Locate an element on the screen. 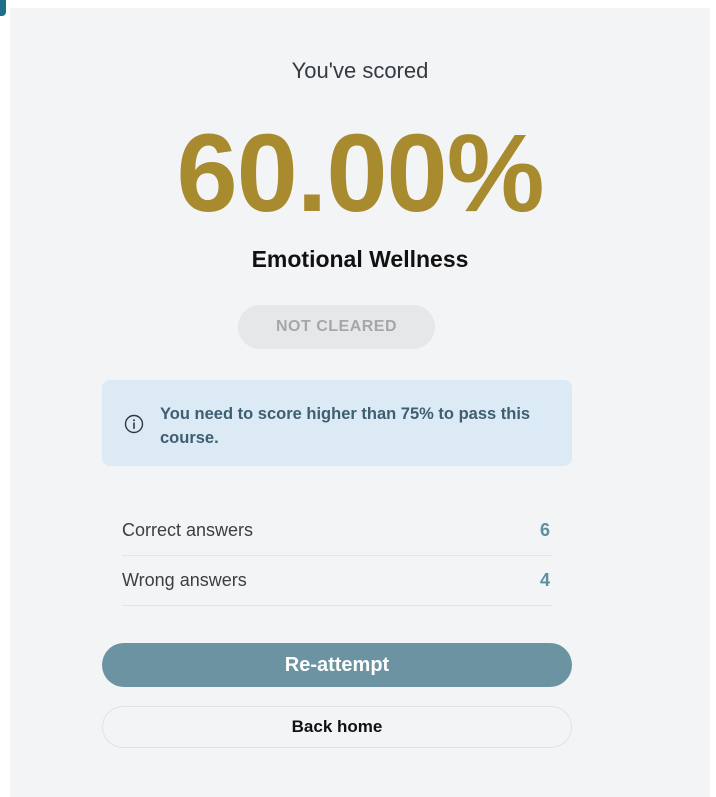 This screenshot has width=716, height=797. stat-label: Wrong answers is located at coordinates (184, 580).